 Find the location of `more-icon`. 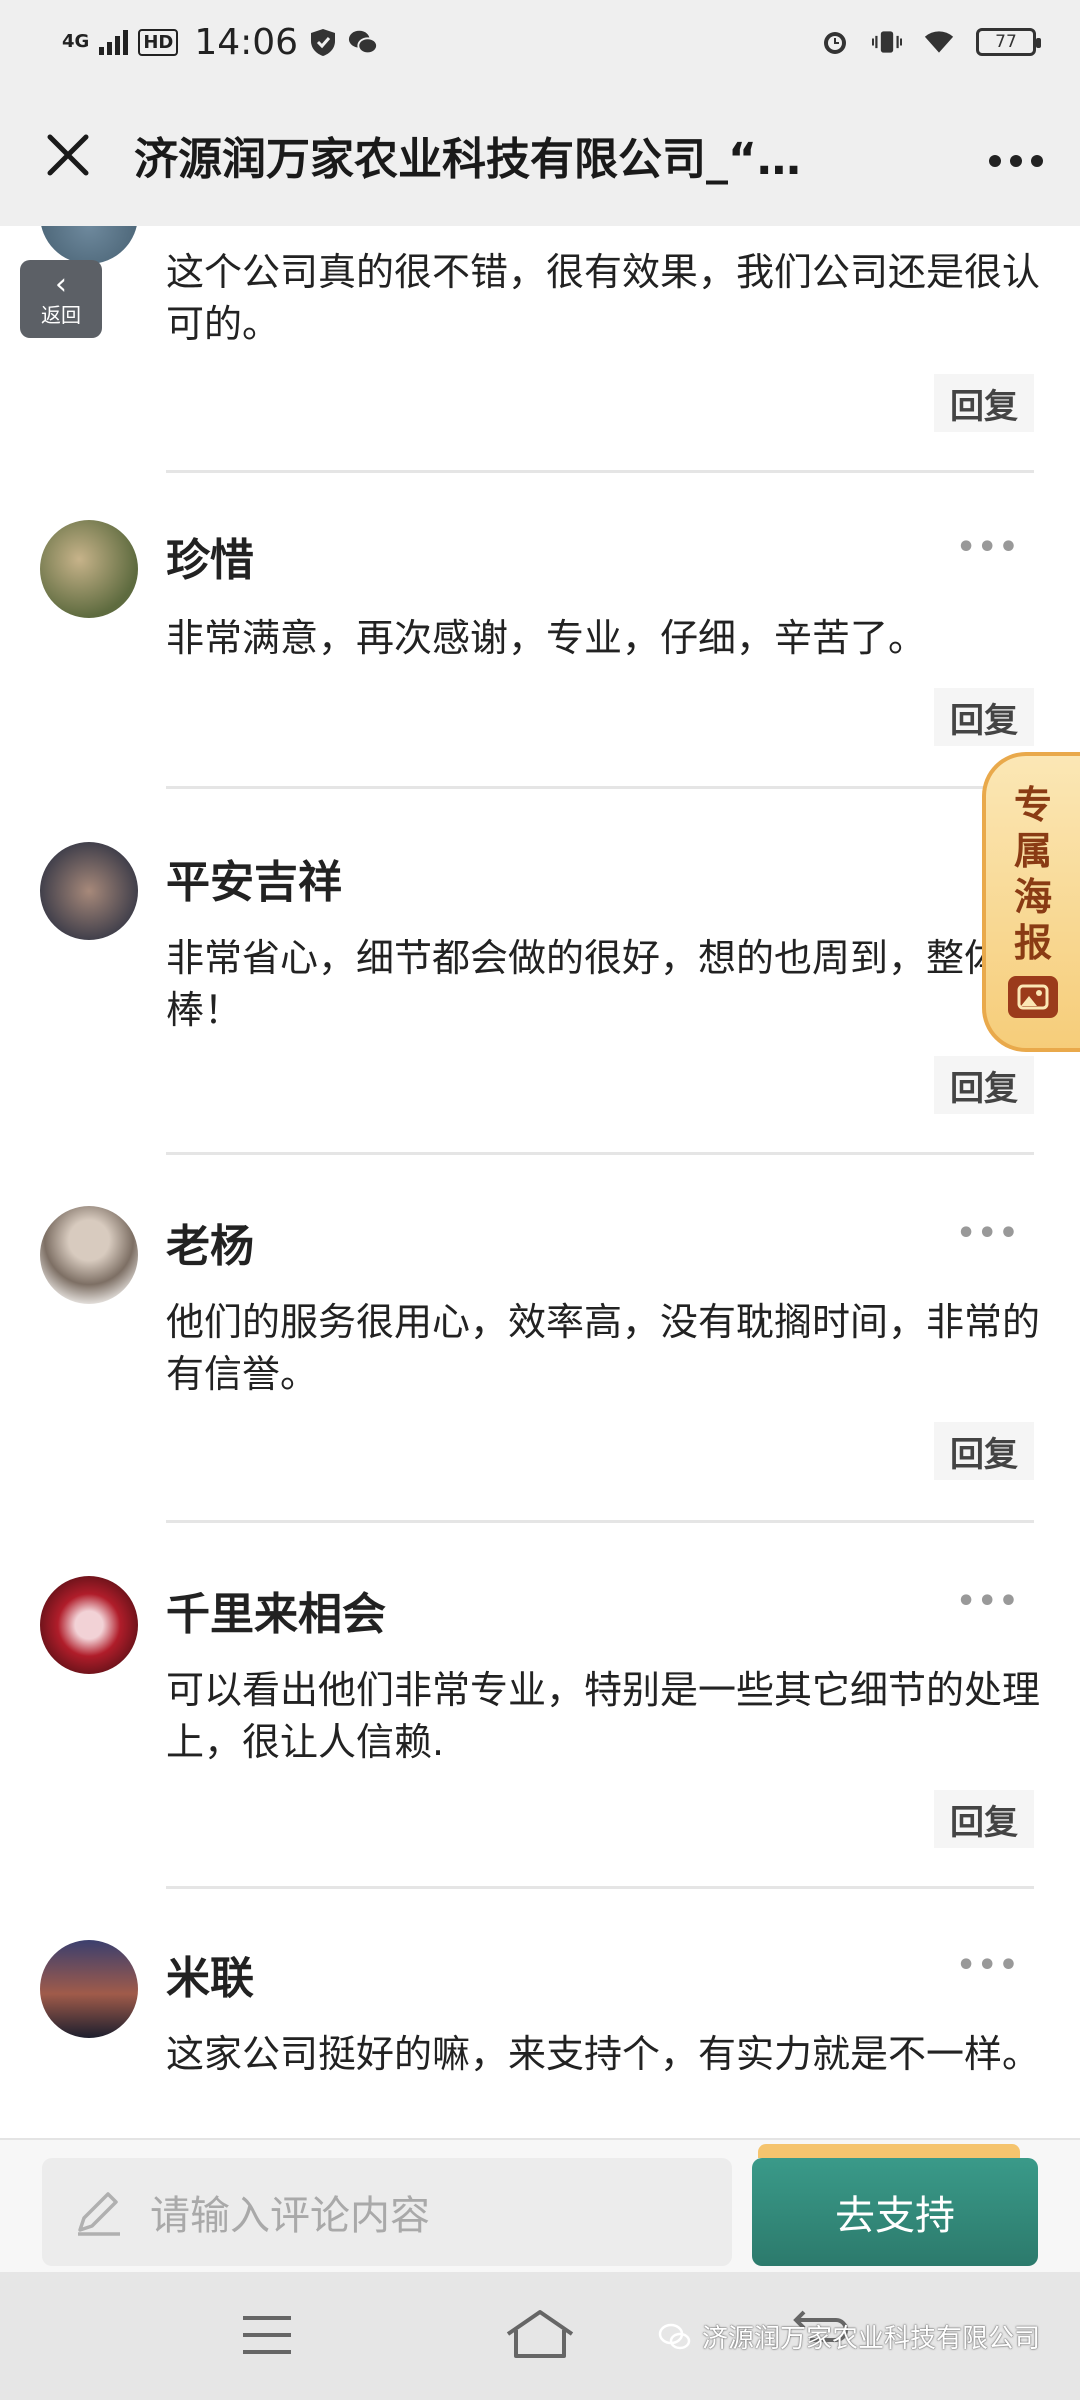

more-icon is located at coordinates (1016, 161).